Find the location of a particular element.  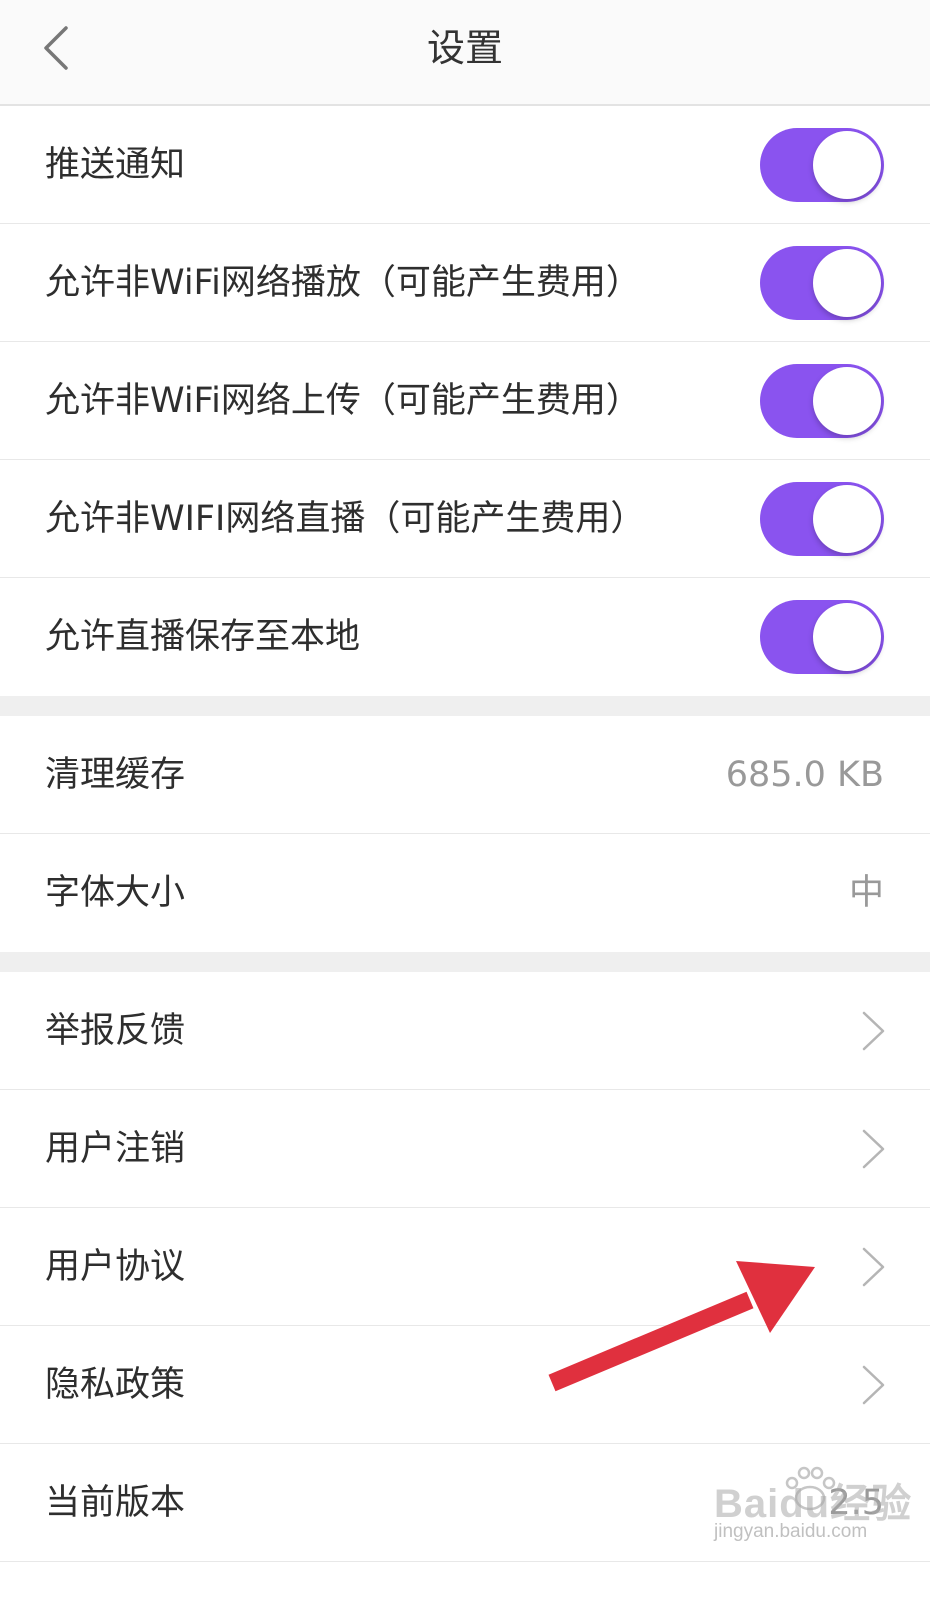

row-label: 举报反馈 is located at coordinates (115, 1031).